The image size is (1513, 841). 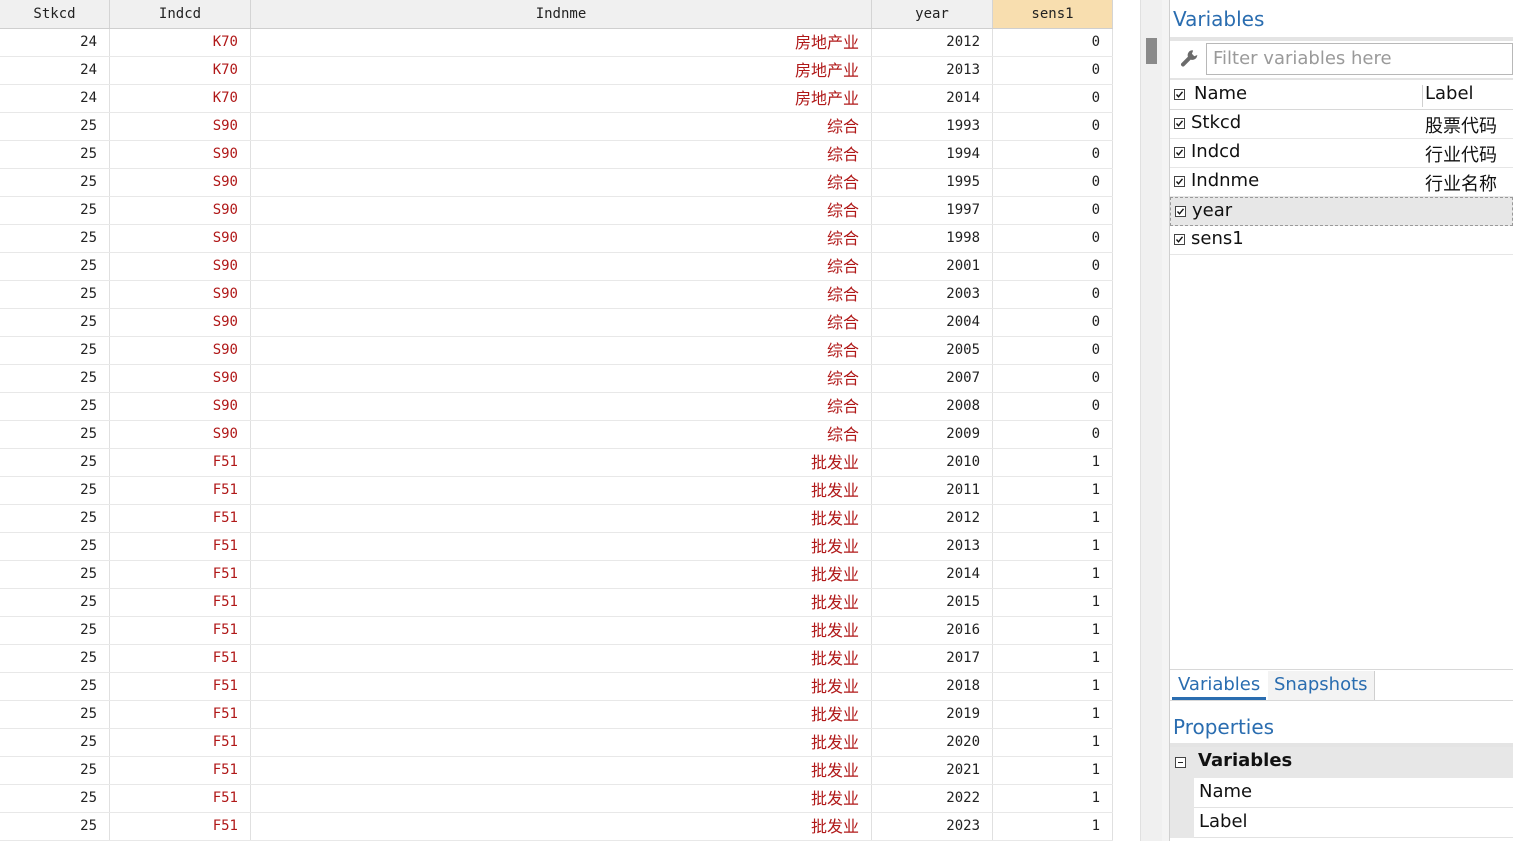 I want to click on table-row: 25 F51 批发业 2015 1, so click(x=556, y=603).